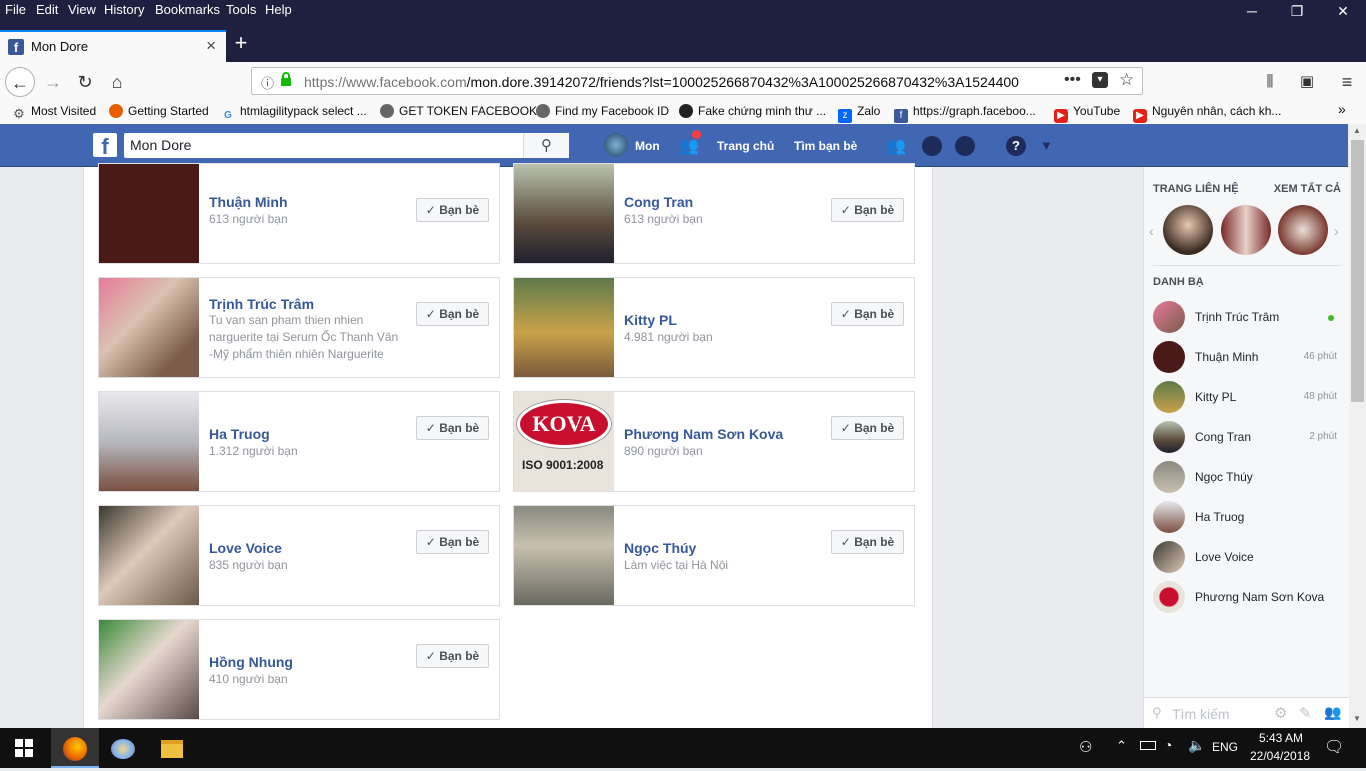 The image size is (1366, 771). What do you see at coordinates (241, 43) in the screenshot?
I see `new-tab-icon: +` at bounding box center [241, 43].